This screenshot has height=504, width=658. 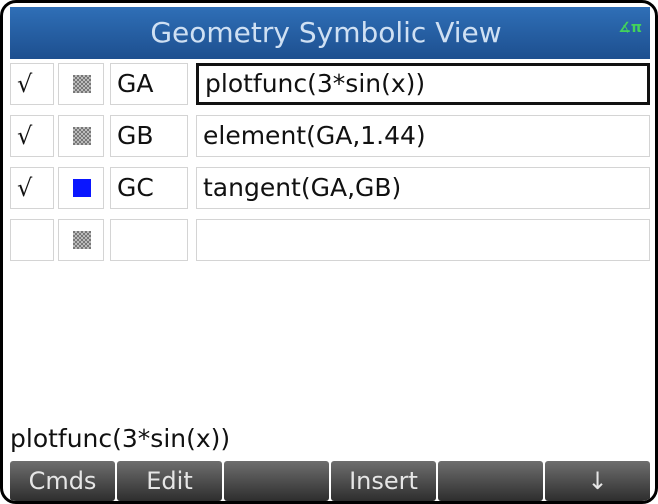 I want to click on angle-mode-icon: ∡π, so click(x=630, y=28).